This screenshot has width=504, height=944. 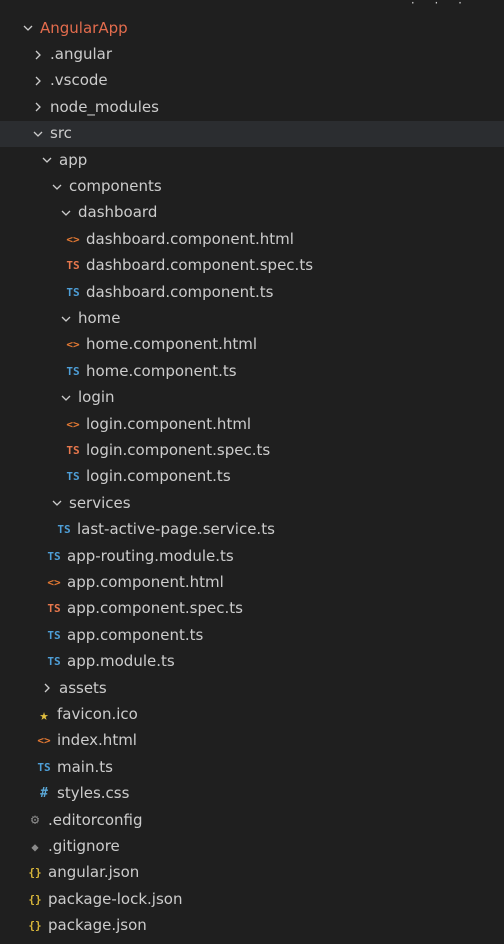 I want to click on tree-file-gitignore: ◆ .gitignore, so click(x=252, y=846).